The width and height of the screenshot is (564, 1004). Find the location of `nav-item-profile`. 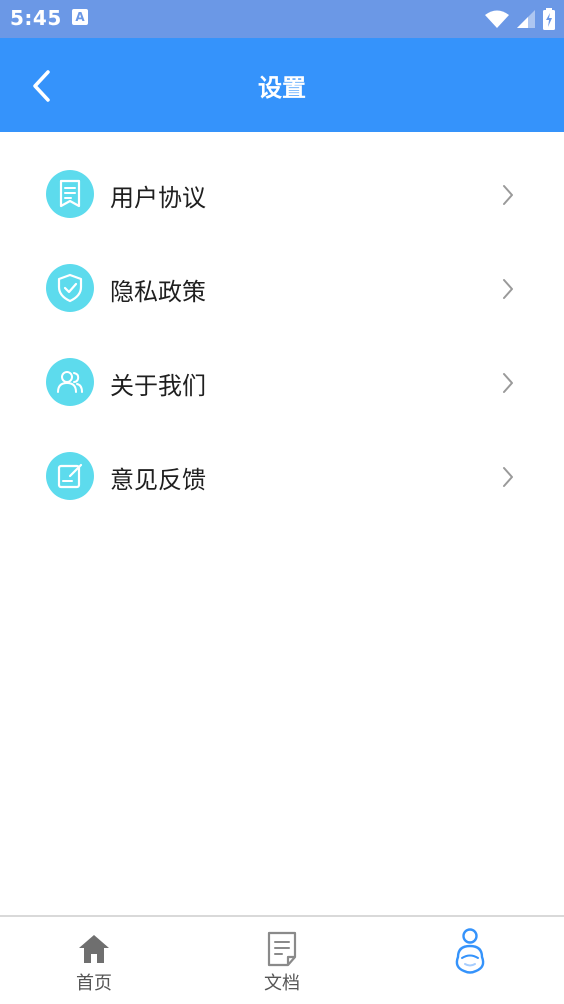

nav-item-profile is located at coordinates (470, 960).